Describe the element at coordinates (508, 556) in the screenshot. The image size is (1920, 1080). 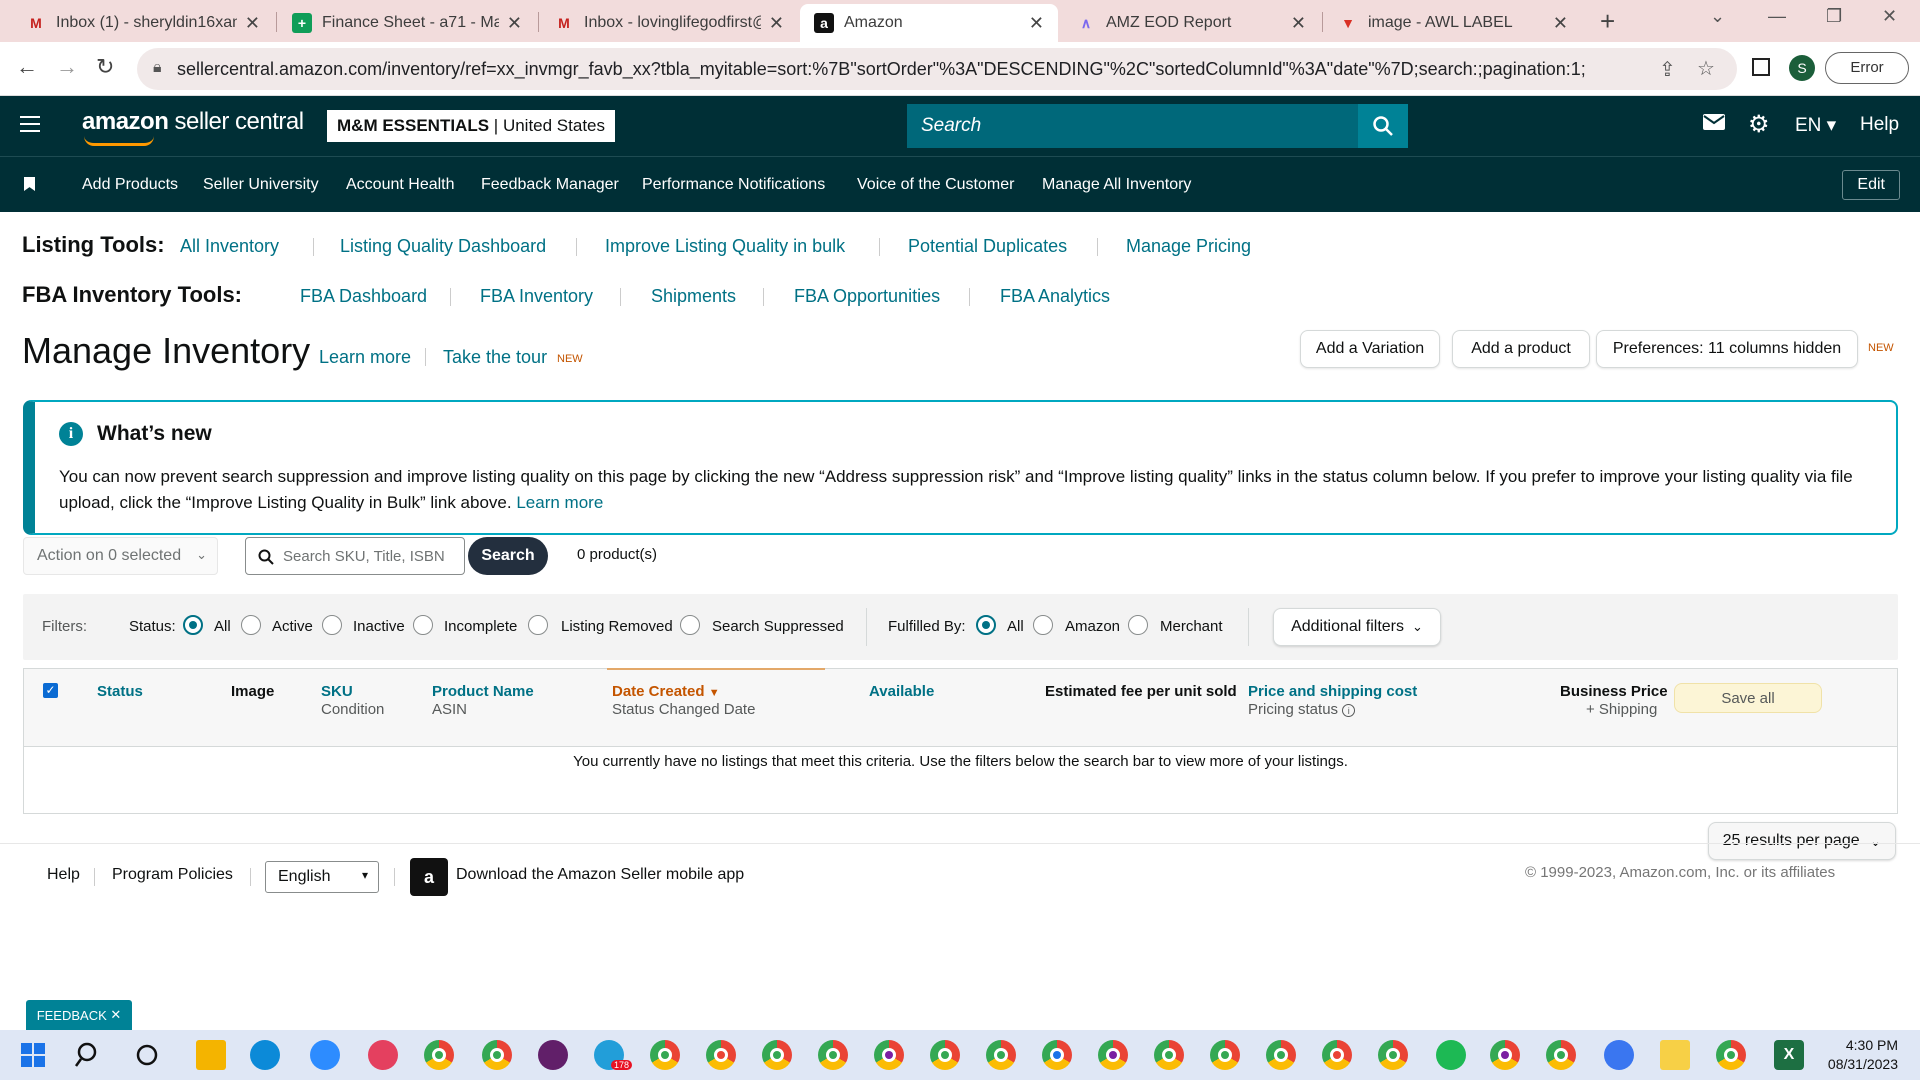
I see `sku-search-button: Search` at that location.